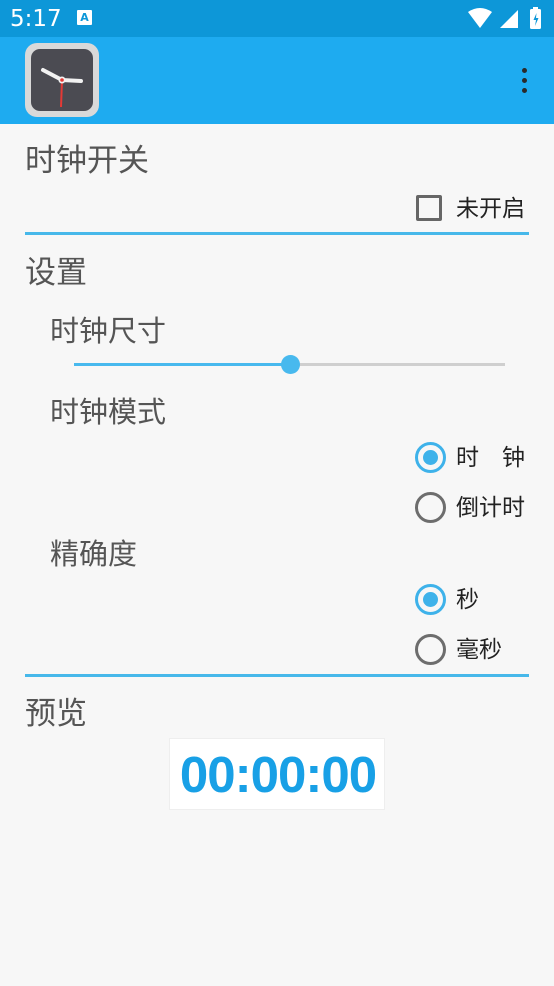 The height and width of the screenshot is (986, 554). I want to click on precision-option-label: 毫秒, so click(479, 650).